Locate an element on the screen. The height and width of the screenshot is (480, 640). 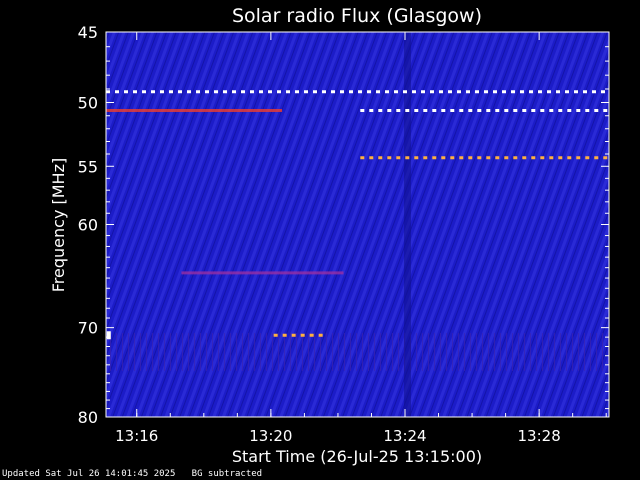
chart-title: Solar radio Flux (Glasgow) is located at coordinates (357, 16).